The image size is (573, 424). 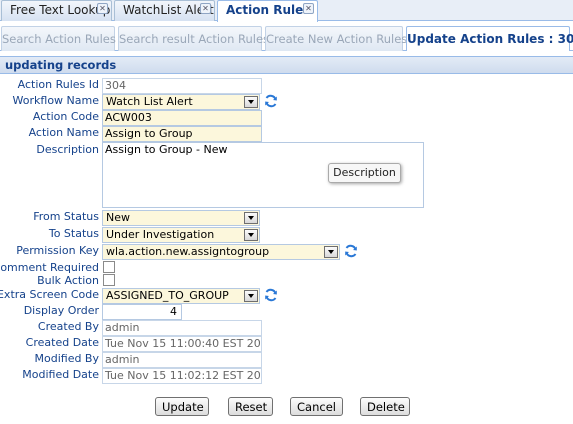 I want to click on bulk-action-label: Bulk Action, so click(x=68, y=280).